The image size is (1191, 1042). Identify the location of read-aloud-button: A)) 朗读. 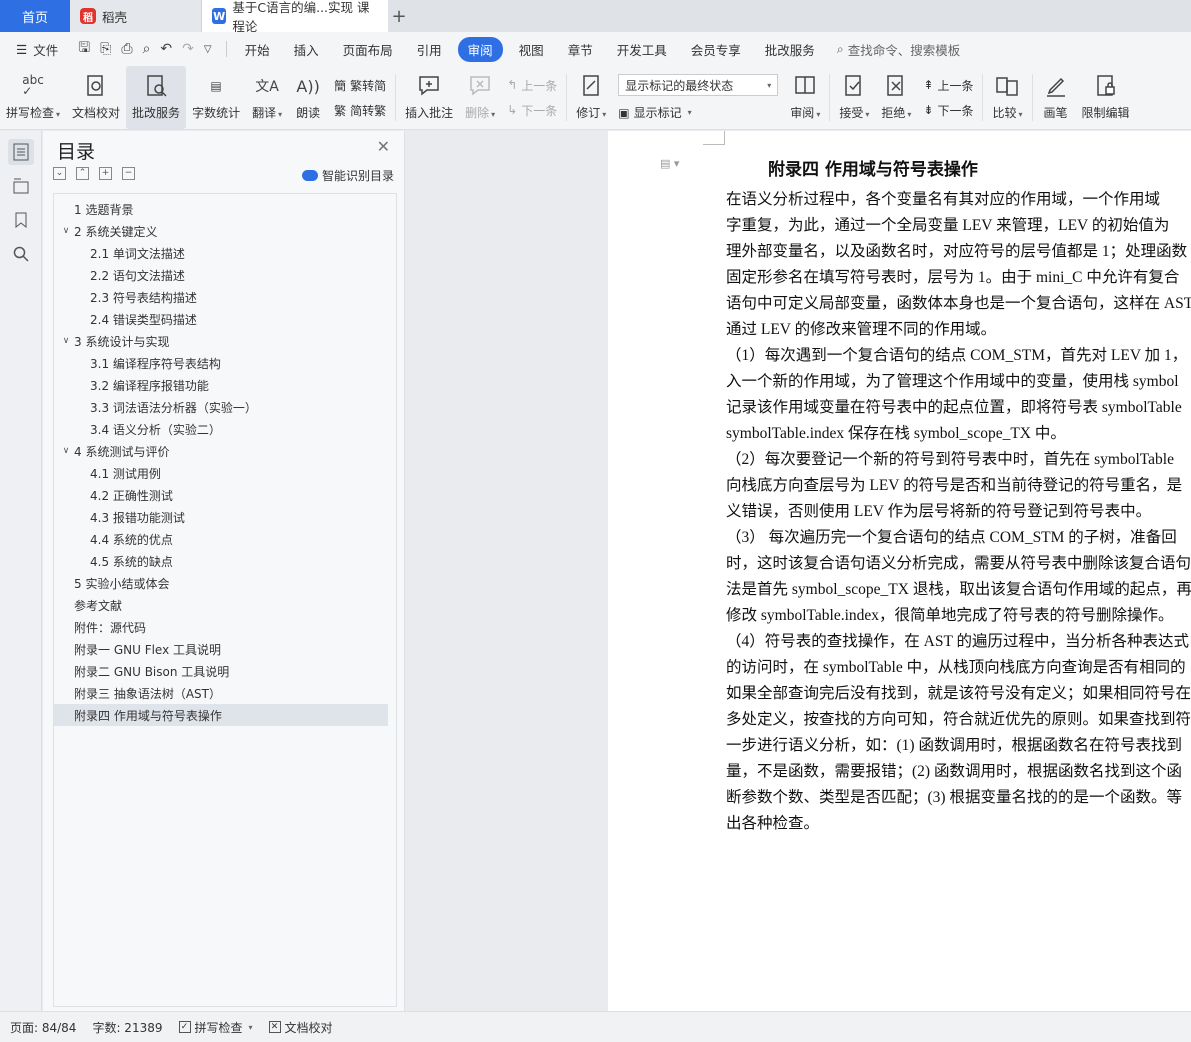
(308, 97).